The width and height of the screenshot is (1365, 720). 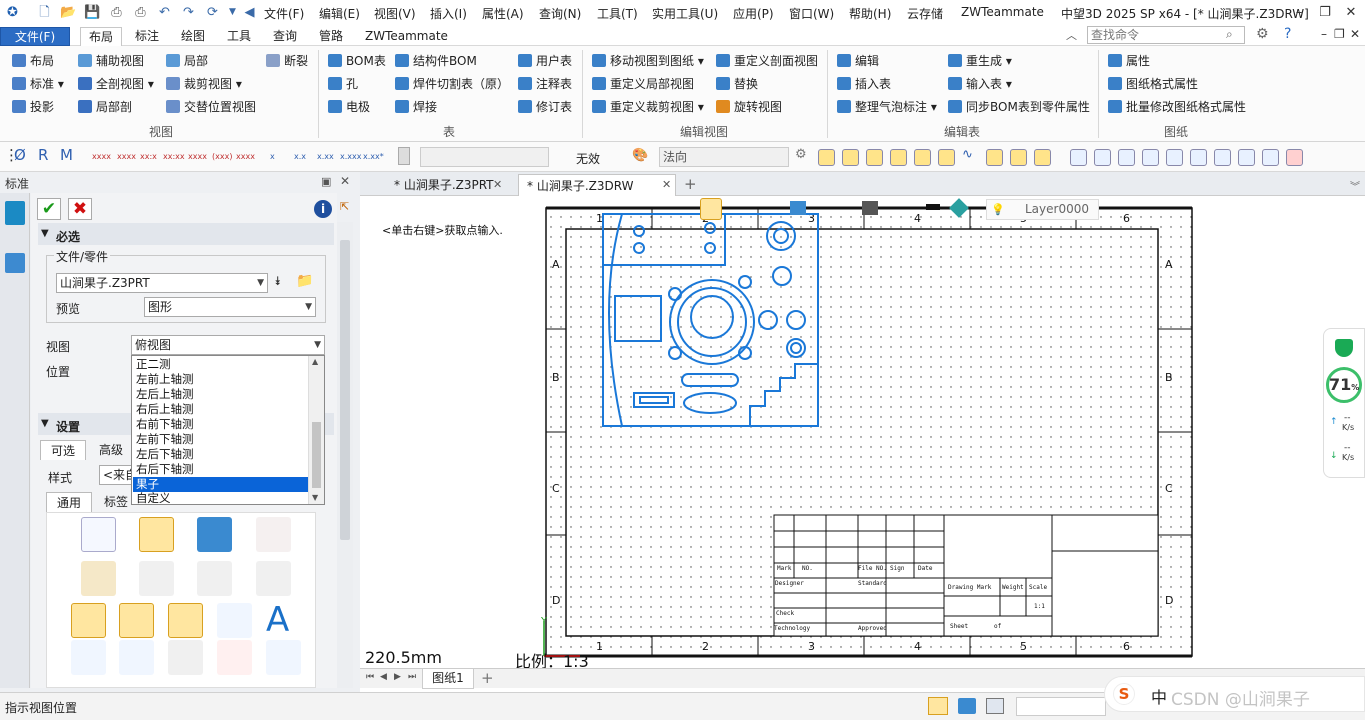 I want to click on circle2-icon, so click(x=946, y=157).